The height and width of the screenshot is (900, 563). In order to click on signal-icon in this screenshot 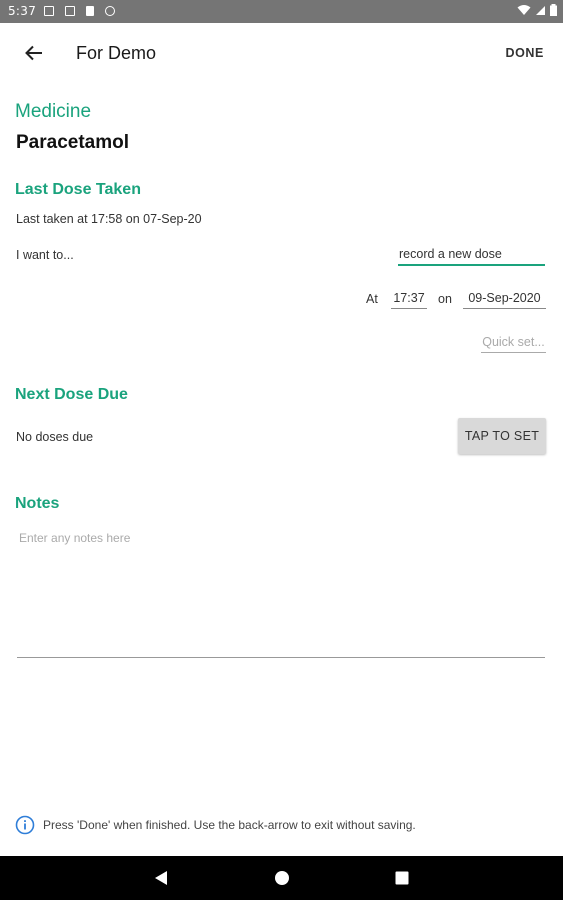, I will do `click(540, 10)`.